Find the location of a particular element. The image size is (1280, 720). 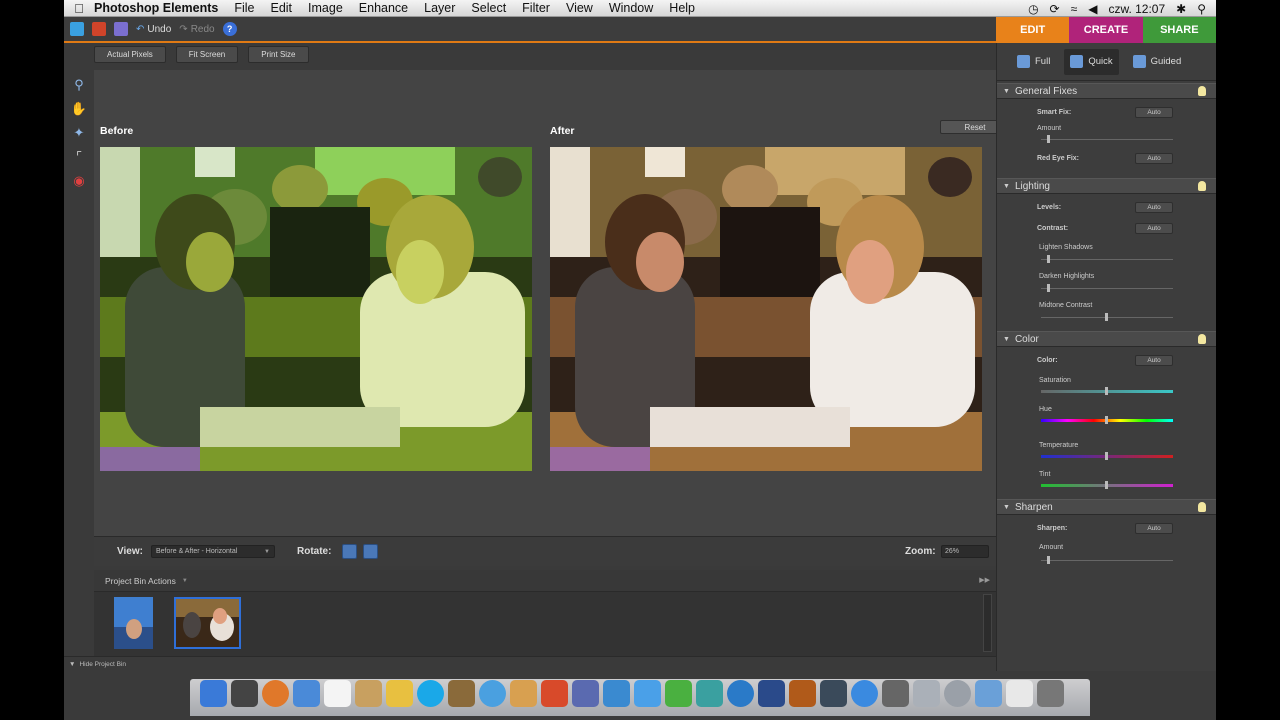

bin-actions-menu: Project Bin Actions ▼ is located at coordinates (545, 581).